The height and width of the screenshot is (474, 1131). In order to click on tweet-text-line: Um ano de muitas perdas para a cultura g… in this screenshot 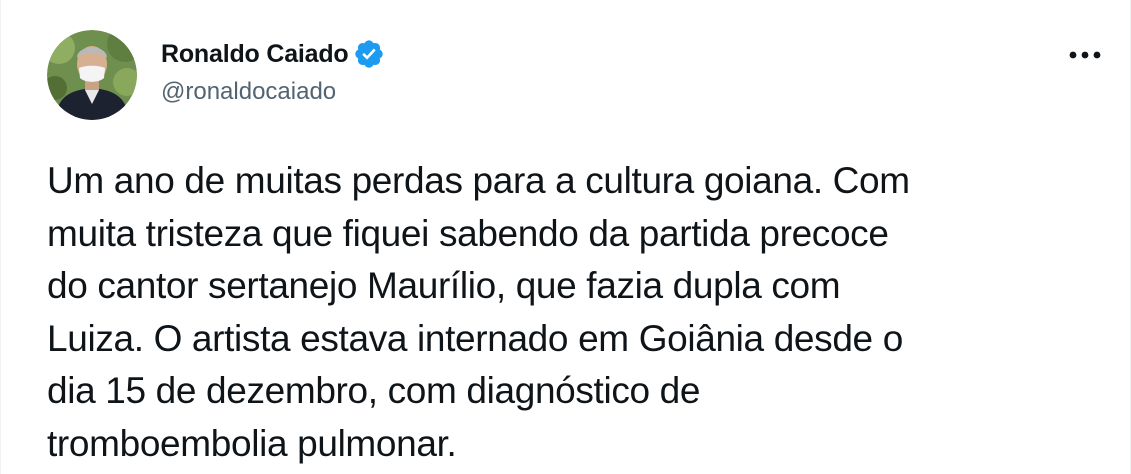, I will do `click(478, 180)`.